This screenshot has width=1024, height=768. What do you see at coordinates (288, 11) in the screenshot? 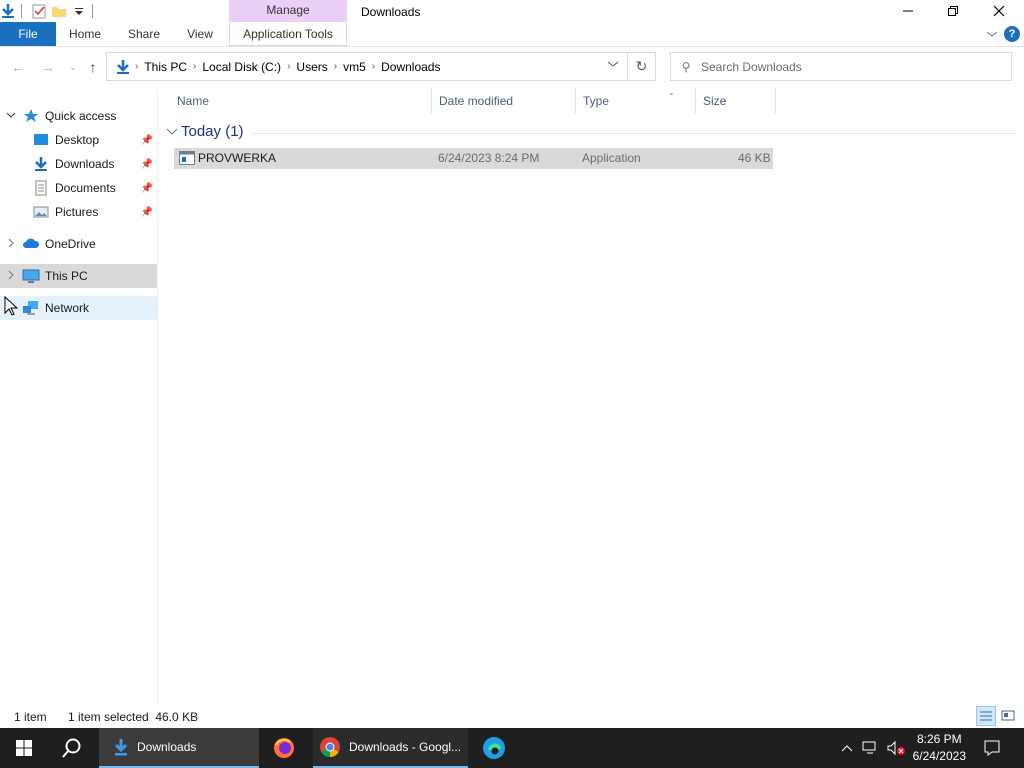
I see `manage-contextual-tab: Manage` at bounding box center [288, 11].